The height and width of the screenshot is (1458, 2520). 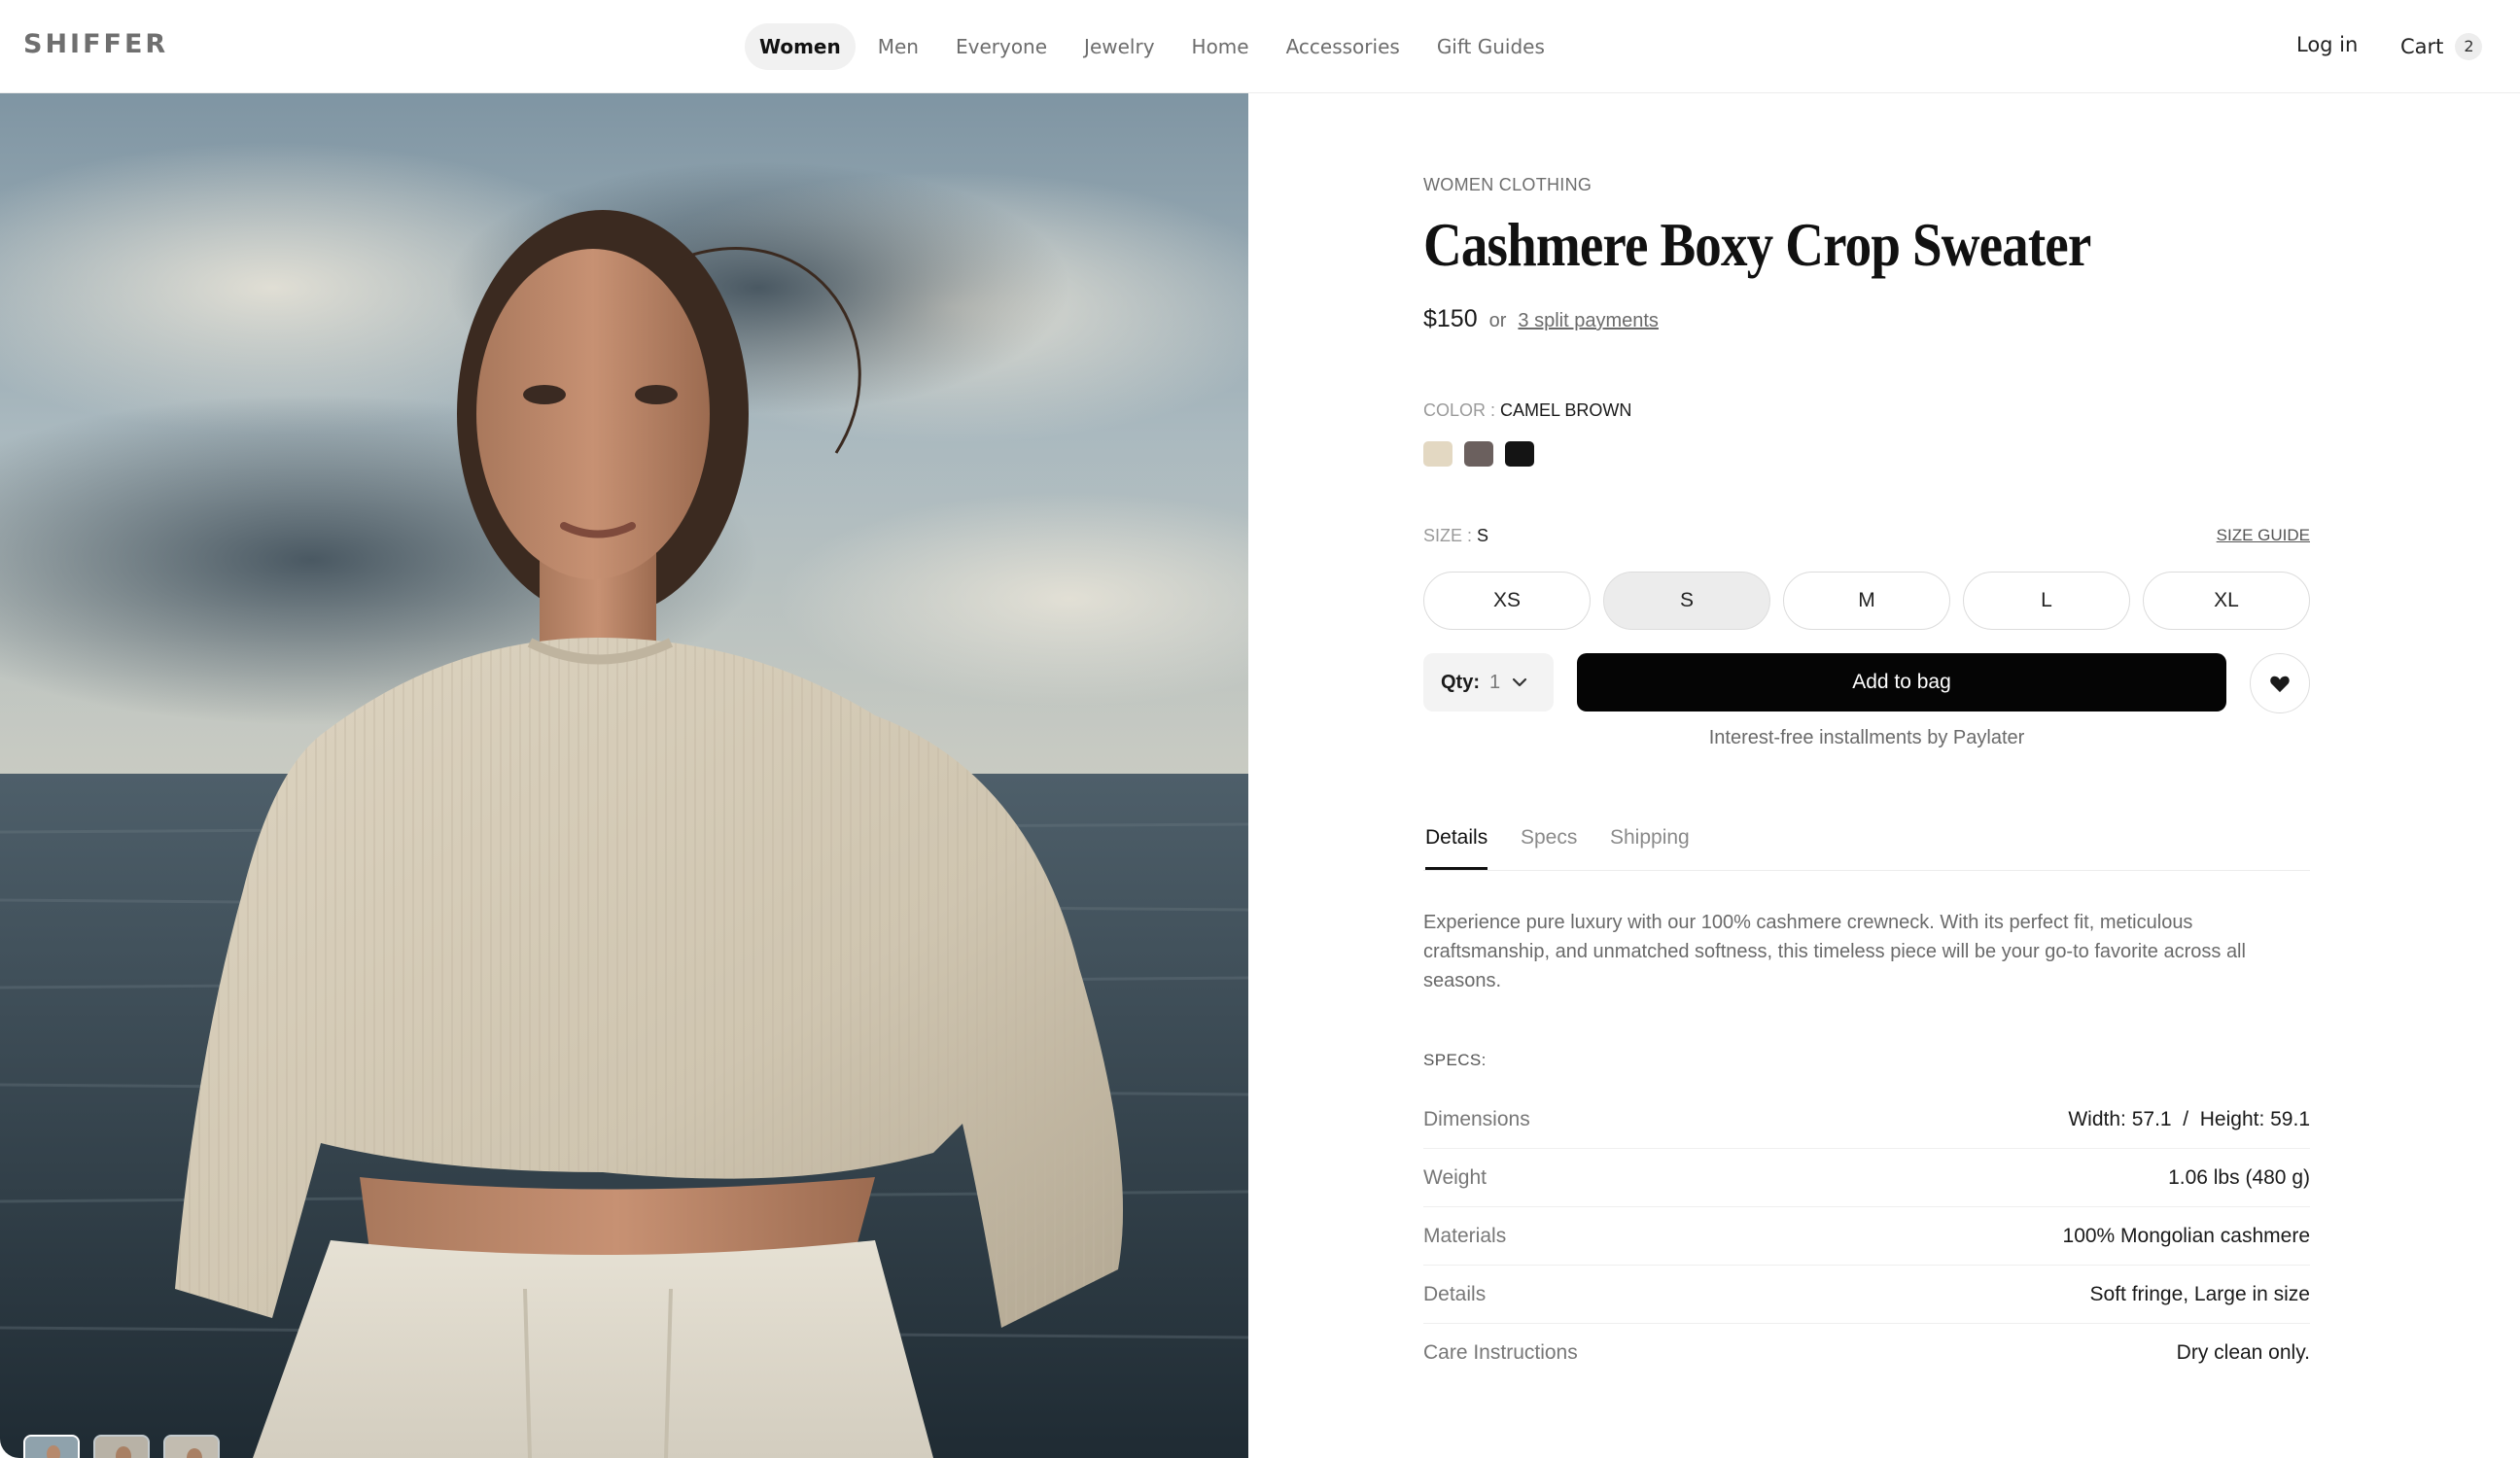 What do you see at coordinates (1476, 1118) in the screenshot?
I see `spec-key: Dimensions` at bounding box center [1476, 1118].